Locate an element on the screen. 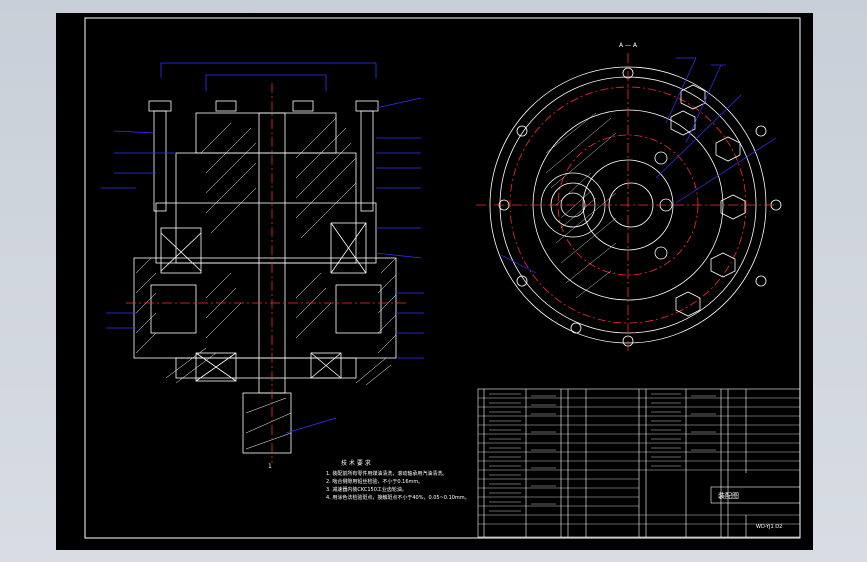 Image resolution: width=867 pixels, height=562 pixels. assembly-title: 装配图 is located at coordinates (728, 495).